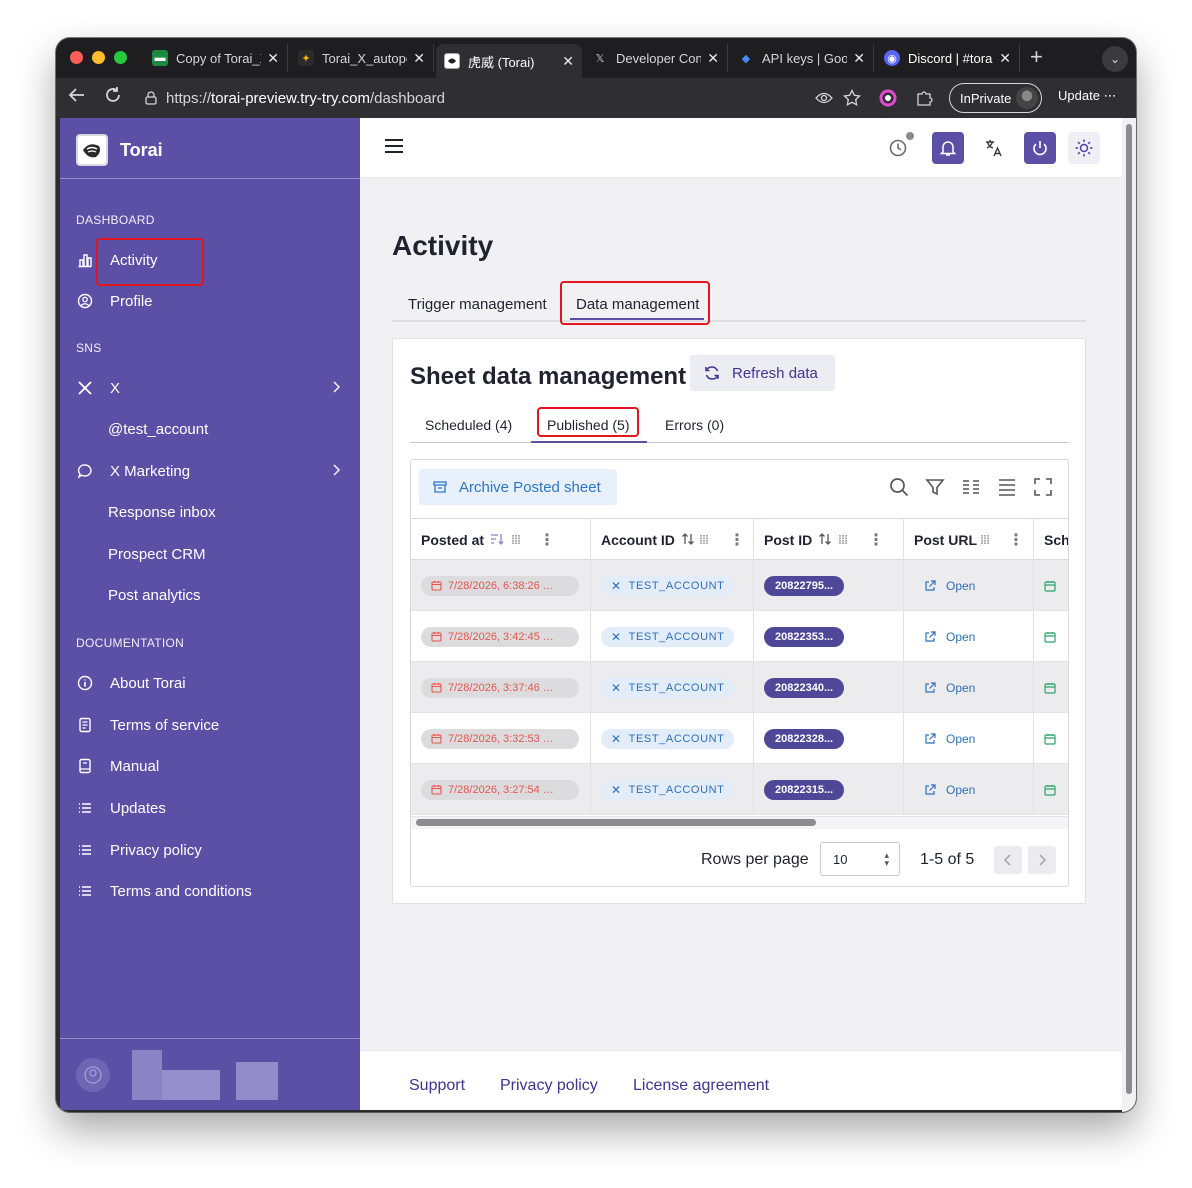 The height and width of the screenshot is (1188, 1192). Describe the element at coordinates (1008, 860) in the screenshot. I see `previous-page-button` at that location.